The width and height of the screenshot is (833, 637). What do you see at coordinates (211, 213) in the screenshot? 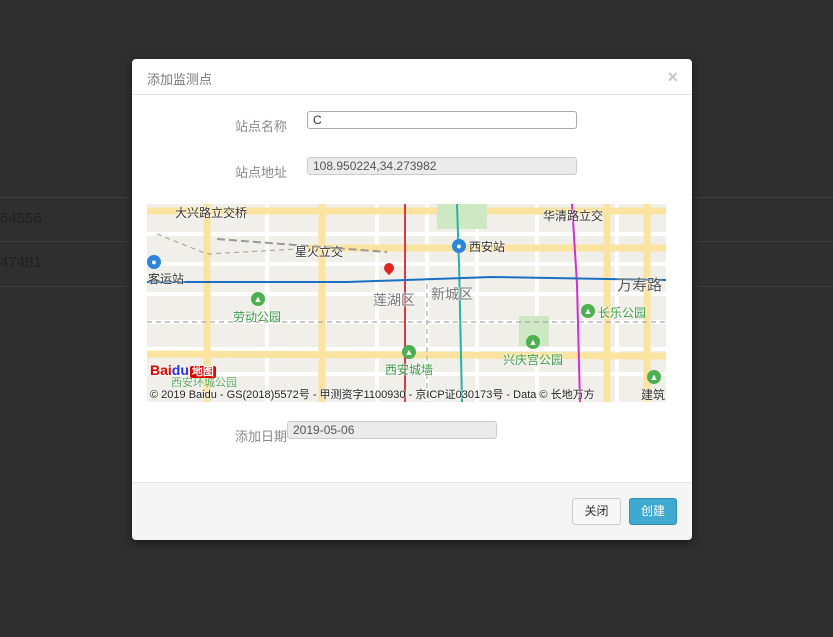
I see `map-label-daxinglu: 大兴路立交桥` at bounding box center [211, 213].